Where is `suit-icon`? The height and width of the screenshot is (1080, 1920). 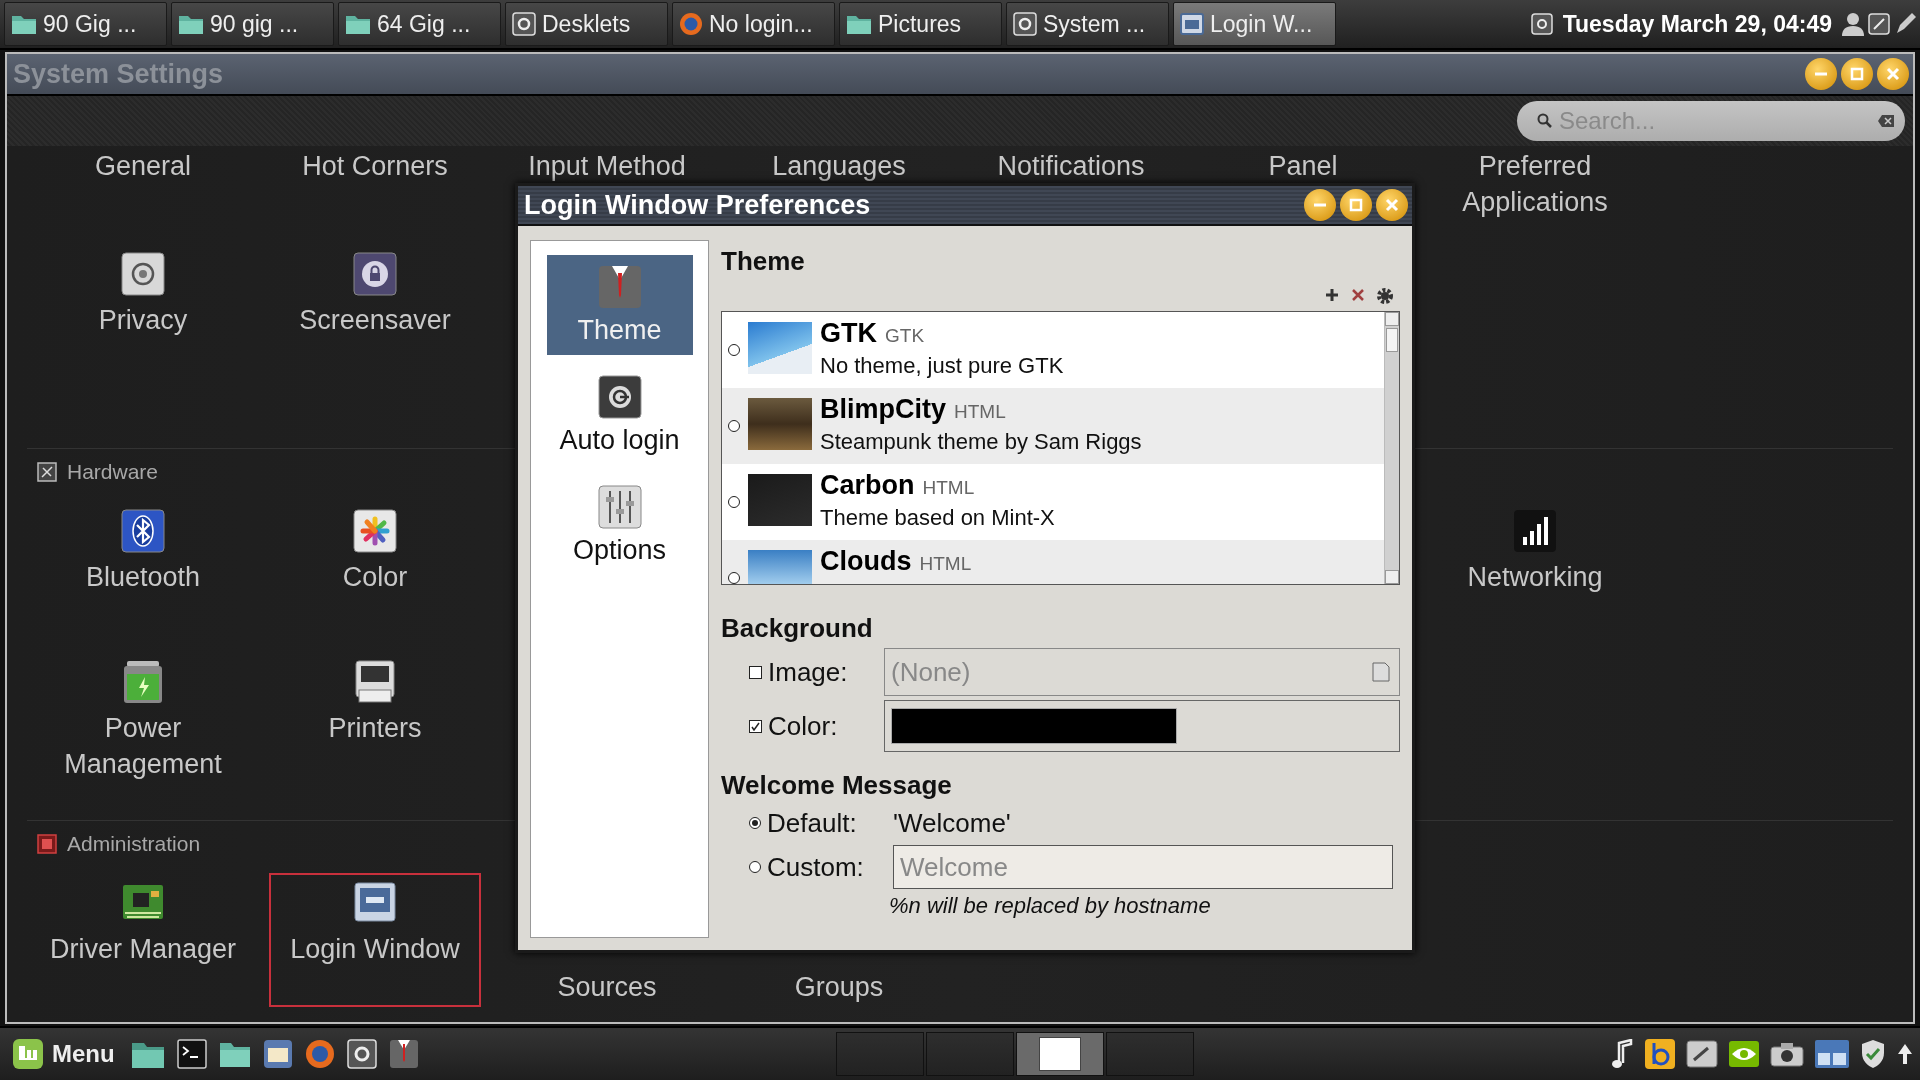
suit-icon is located at coordinates (403, 1054).